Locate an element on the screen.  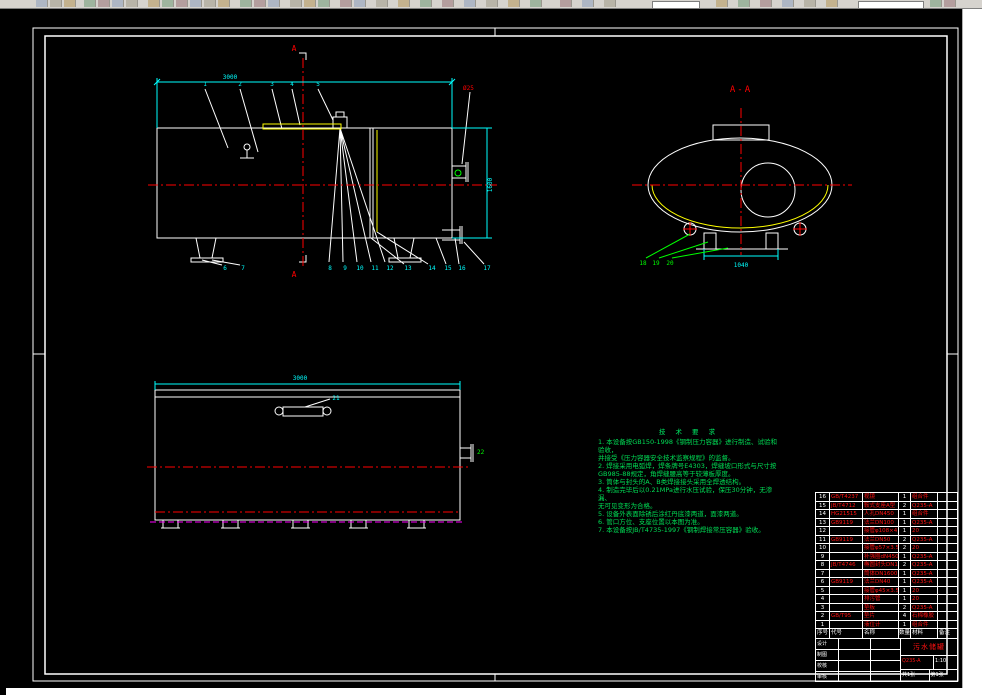
parts-cell: 6 is located at coordinates (822, 582).